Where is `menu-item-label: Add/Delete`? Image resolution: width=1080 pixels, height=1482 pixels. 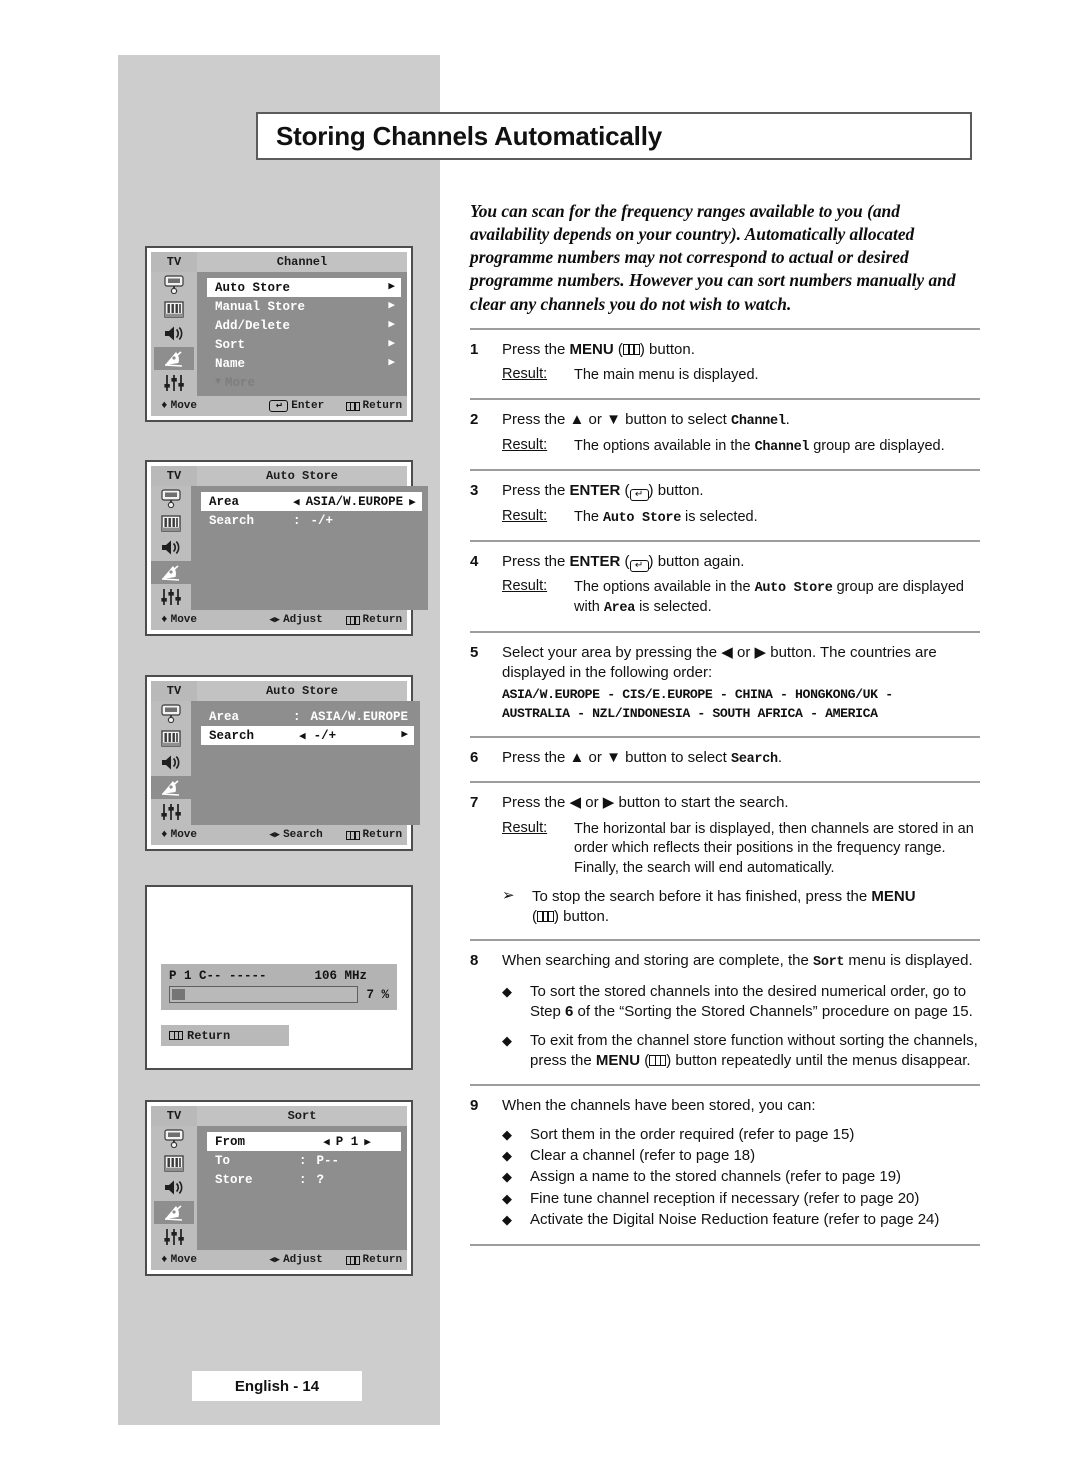 menu-item-label: Add/Delete is located at coordinates (253, 325).